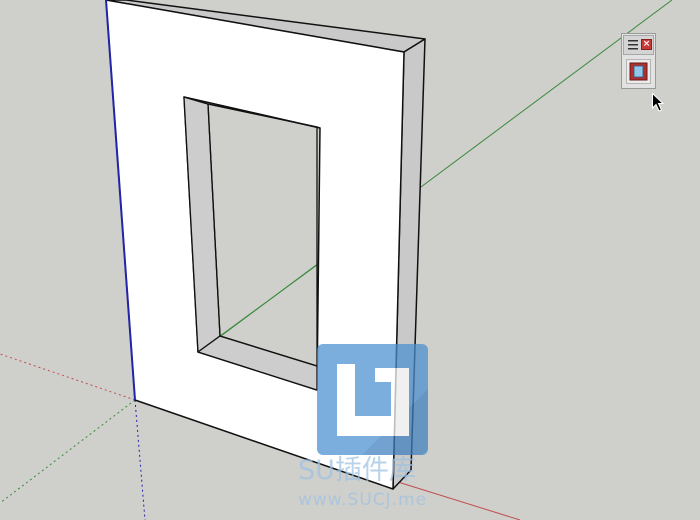 This screenshot has height=520, width=700. Describe the element at coordinates (633, 45) in the screenshot. I see `grip-lines-icon` at that location.